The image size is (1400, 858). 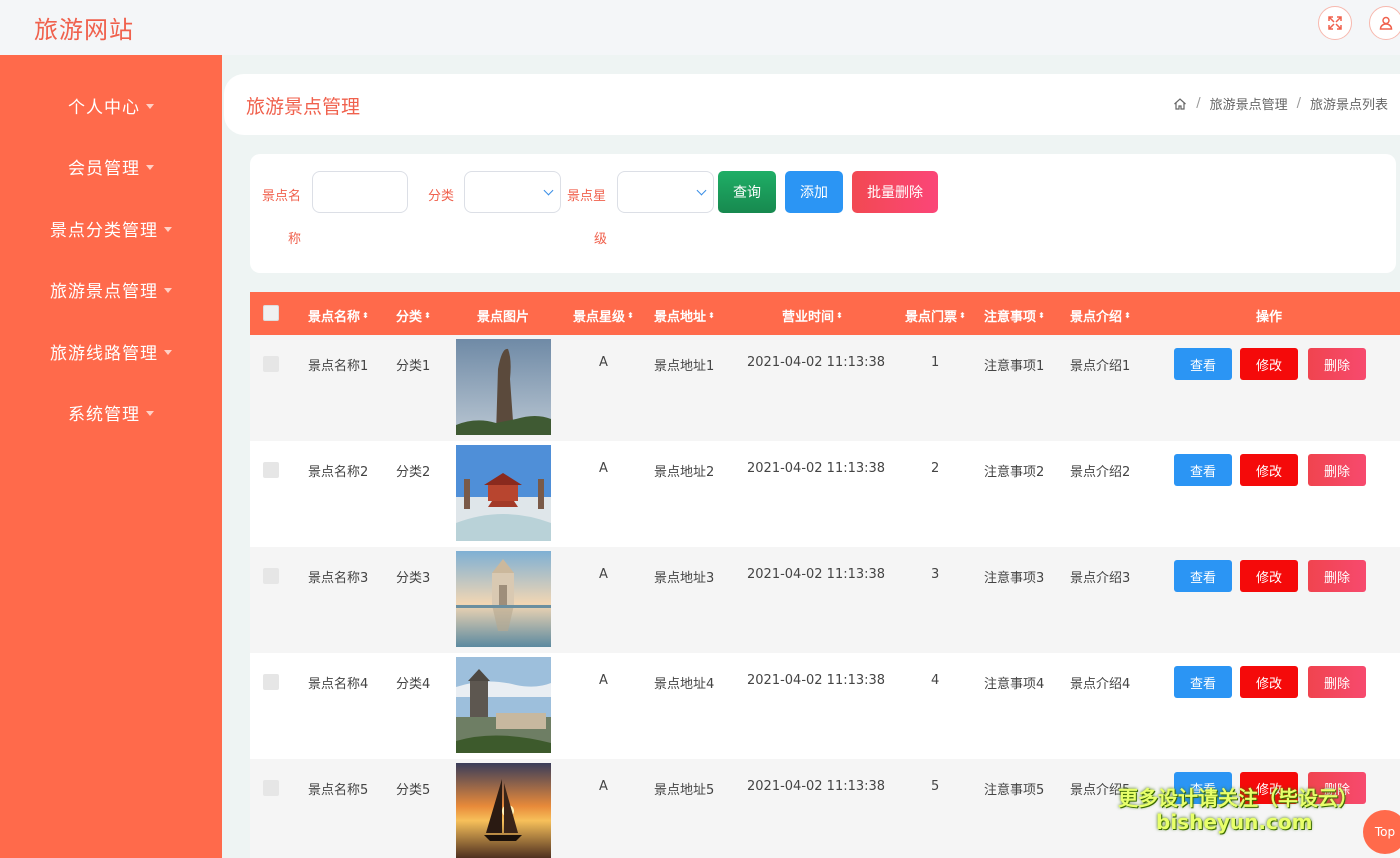 What do you see at coordinates (111, 166) in the screenshot?
I see `sidebar-item-member-management: 会员管理` at bounding box center [111, 166].